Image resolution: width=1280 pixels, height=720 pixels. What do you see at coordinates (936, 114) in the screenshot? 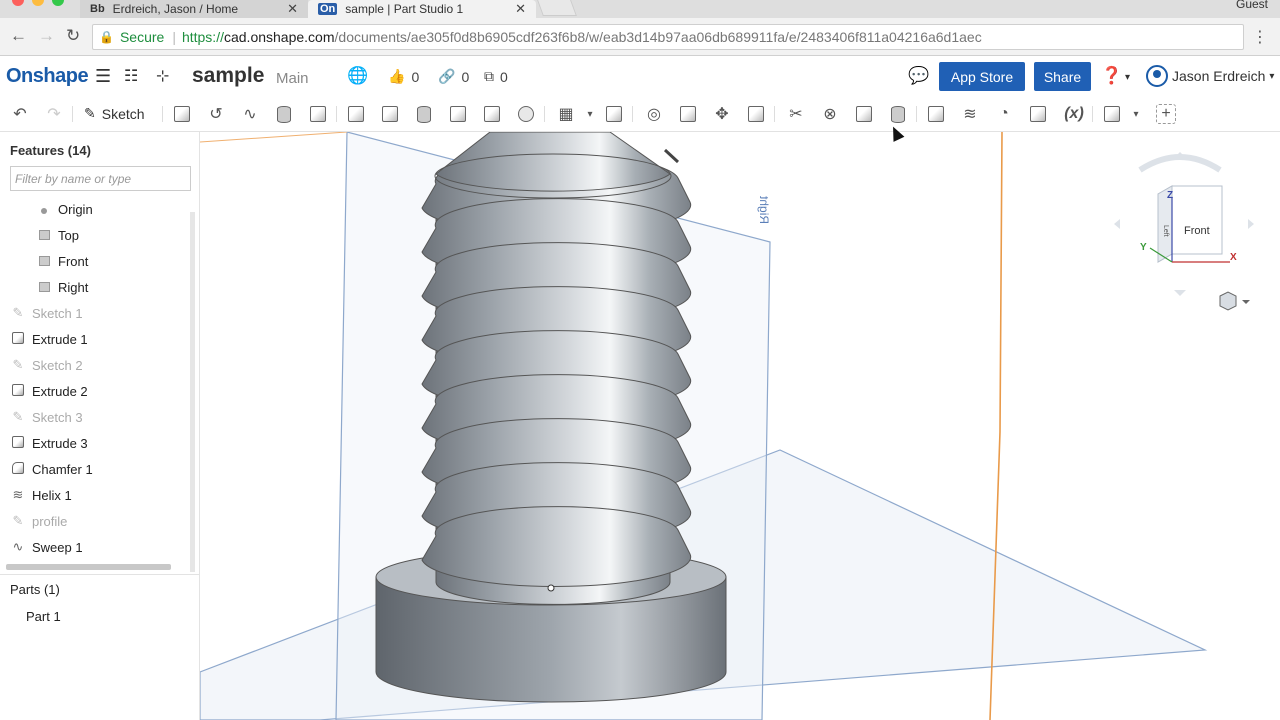
I see `plane-tool-icon` at bounding box center [936, 114].